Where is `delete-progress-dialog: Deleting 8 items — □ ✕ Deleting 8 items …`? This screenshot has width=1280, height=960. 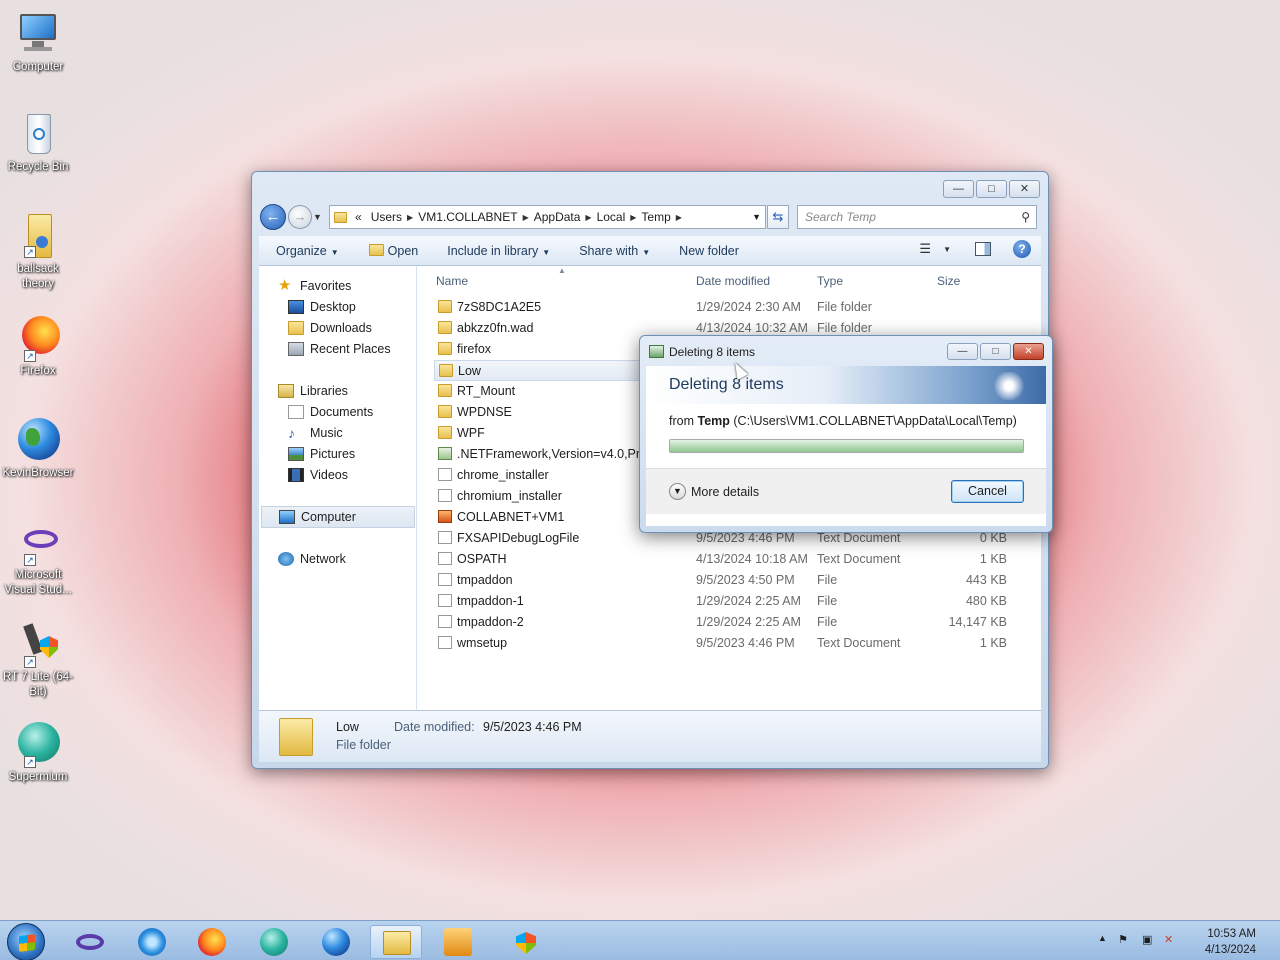
delete-progress-dialog: Deleting 8 items — □ ✕ Deleting 8 items … is located at coordinates (846, 434).